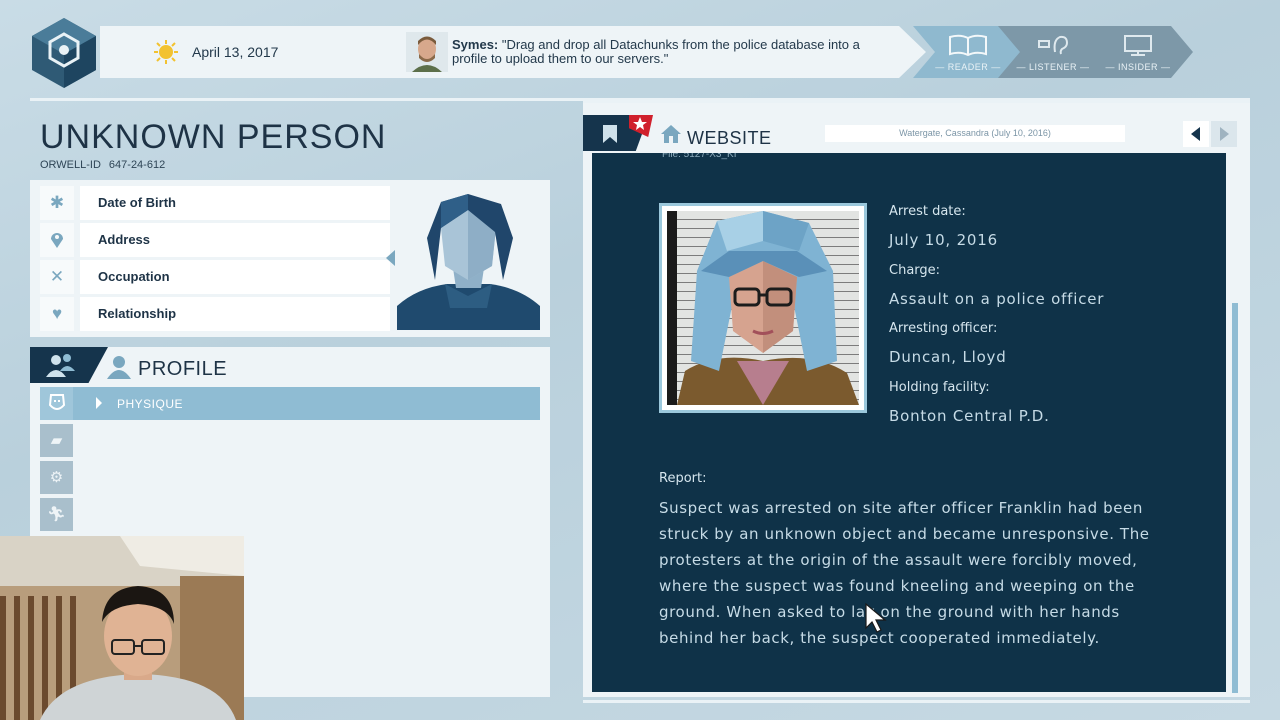 The height and width of the screenshot is (720, 1280). Describe the element at coordinates (390, 258) in the screenshot. I see `pointer-arrow-icon` at that location.